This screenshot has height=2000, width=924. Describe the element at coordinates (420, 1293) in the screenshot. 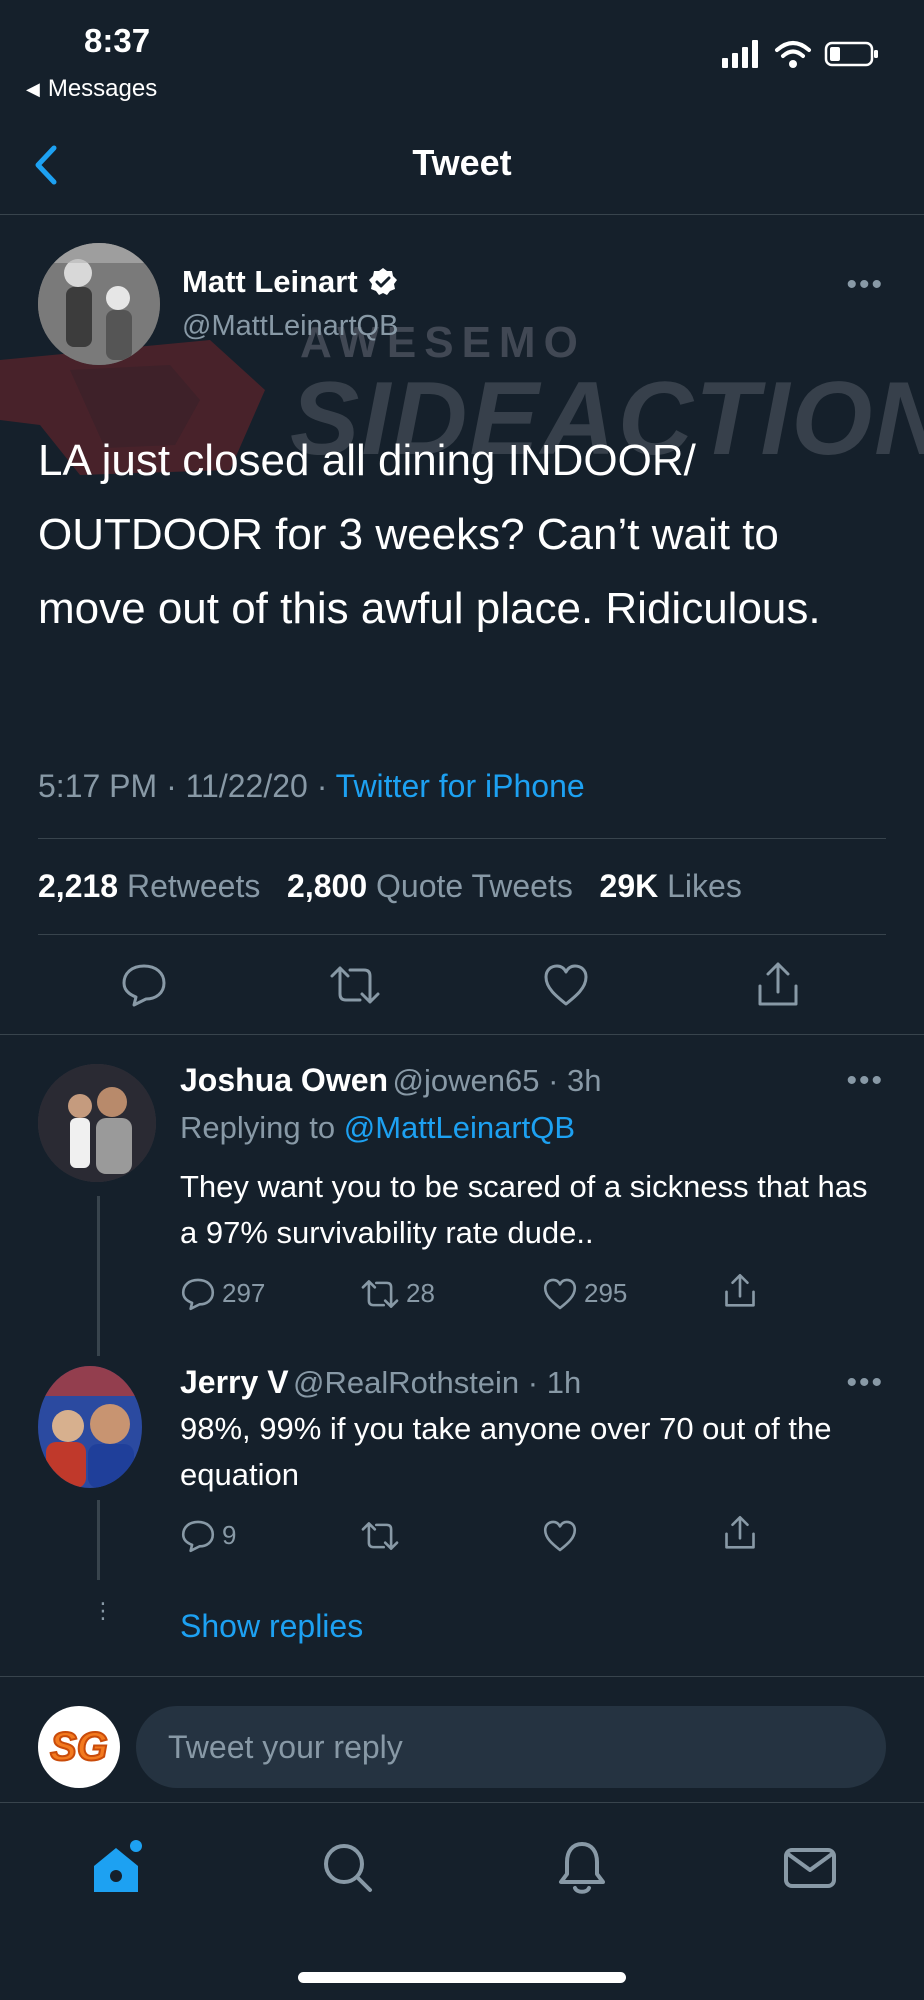

I see `retweet-count: 28` at that location.